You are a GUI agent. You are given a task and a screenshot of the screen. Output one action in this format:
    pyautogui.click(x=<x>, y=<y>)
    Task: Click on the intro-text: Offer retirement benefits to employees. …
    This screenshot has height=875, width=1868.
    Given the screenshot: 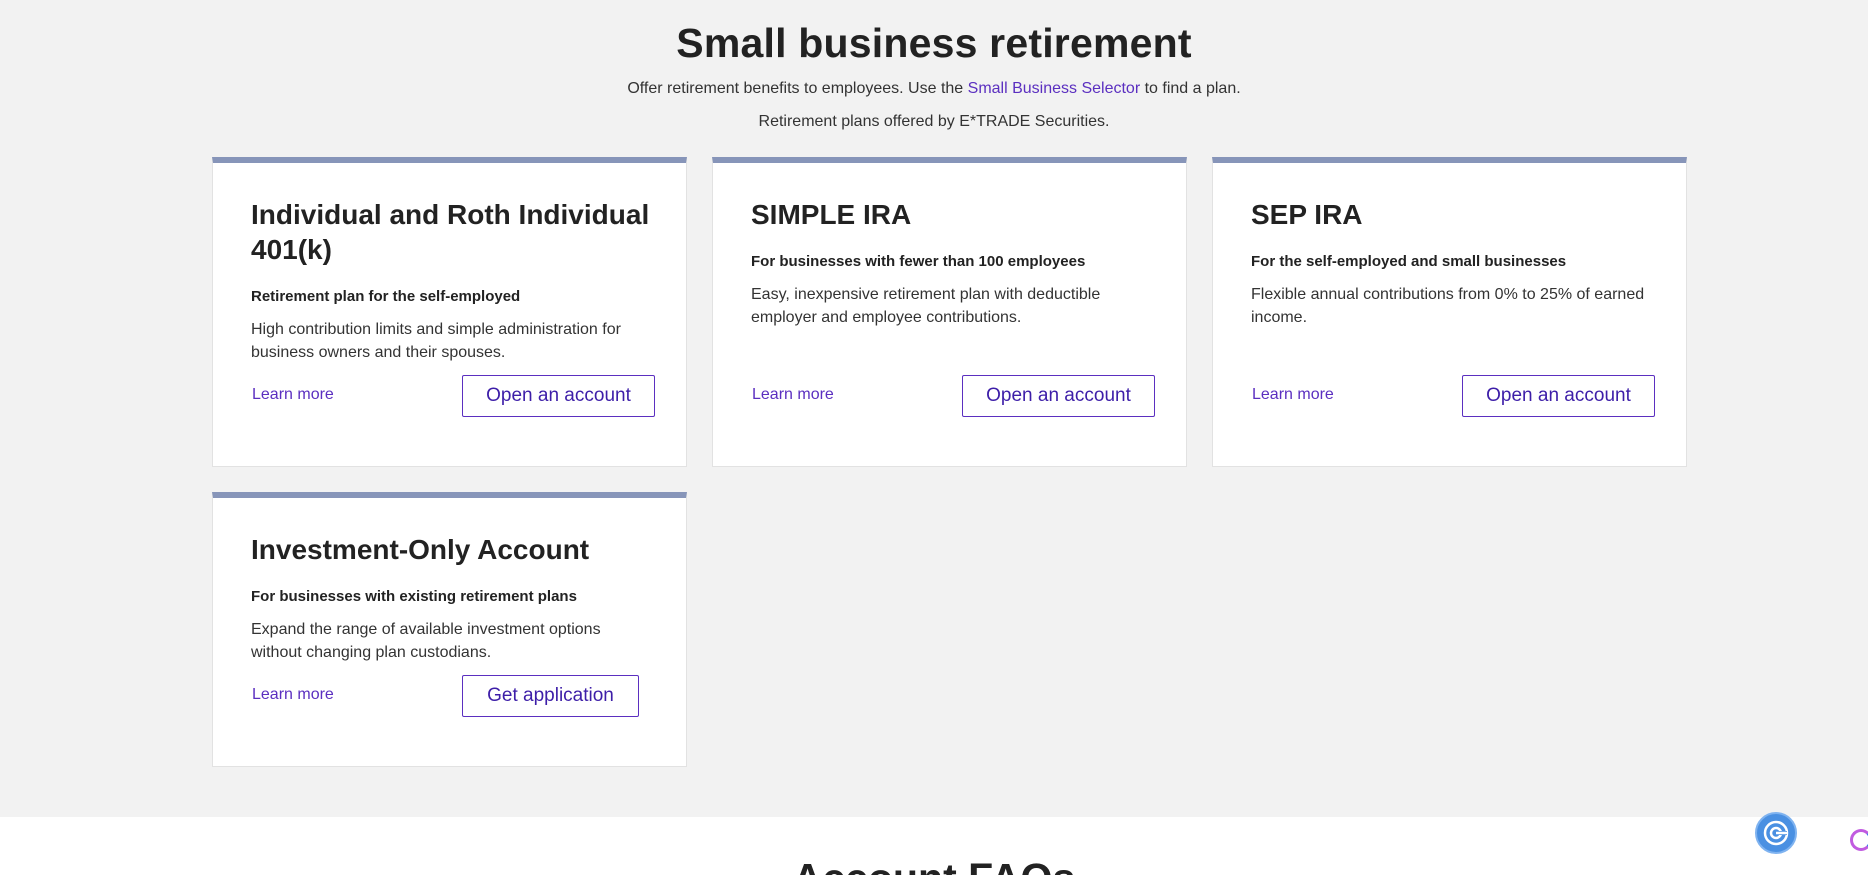 What is the action you would take?
    pyautogui.click(x=934, y=89)
    